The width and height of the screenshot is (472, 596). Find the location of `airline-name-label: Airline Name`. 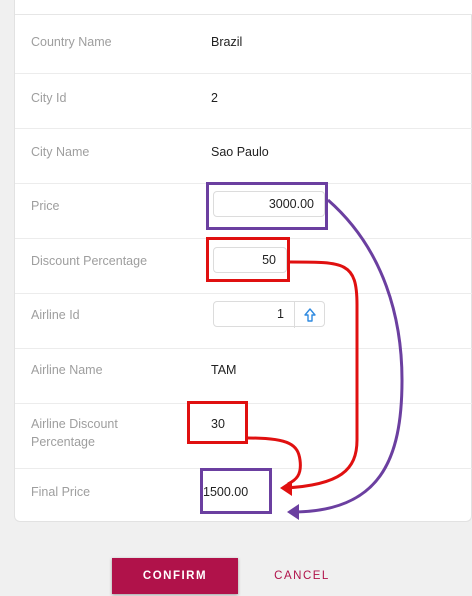

airline-name-label: Airline Name is located at coordinates (67, 370).